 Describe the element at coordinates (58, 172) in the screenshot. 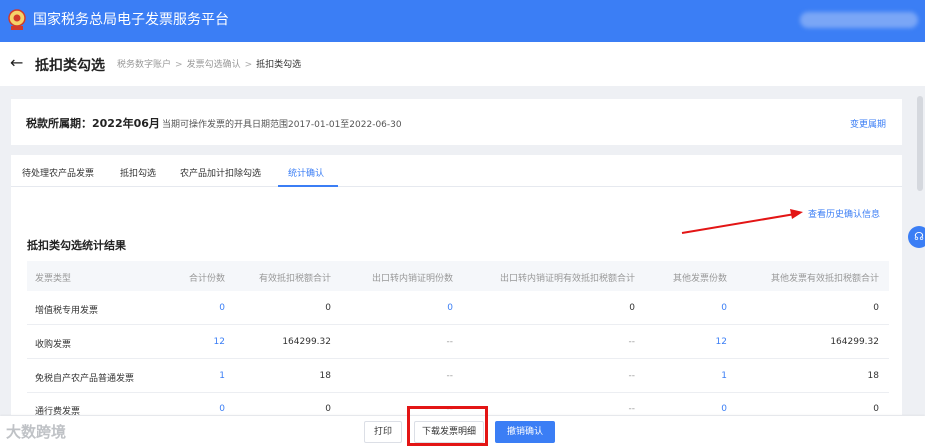

I see `tab-pending-agricultural: 待处理农产品发票` at that location.